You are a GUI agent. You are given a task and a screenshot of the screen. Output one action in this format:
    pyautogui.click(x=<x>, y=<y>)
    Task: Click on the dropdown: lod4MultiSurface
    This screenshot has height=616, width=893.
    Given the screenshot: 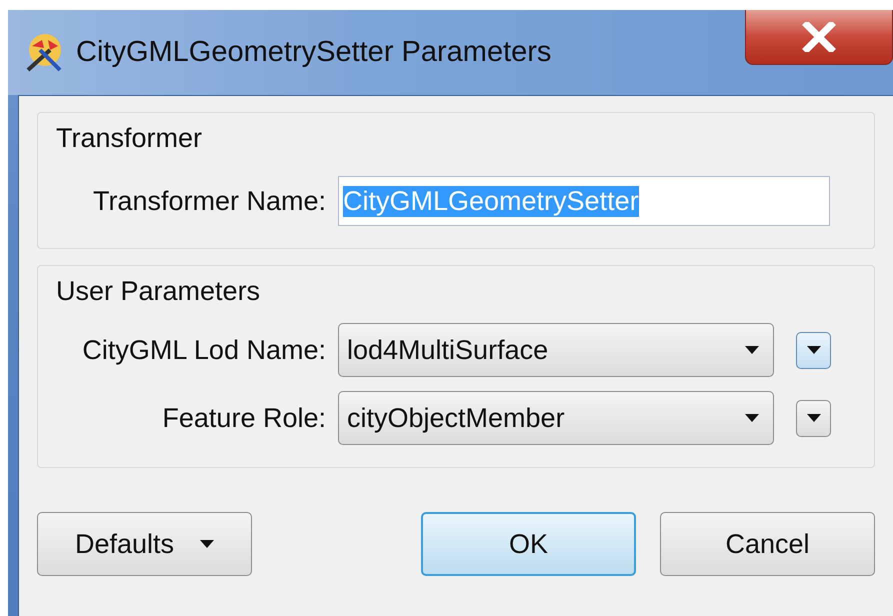 What is the action you would take?
    pyautogui.click(x=556, y=350)
    